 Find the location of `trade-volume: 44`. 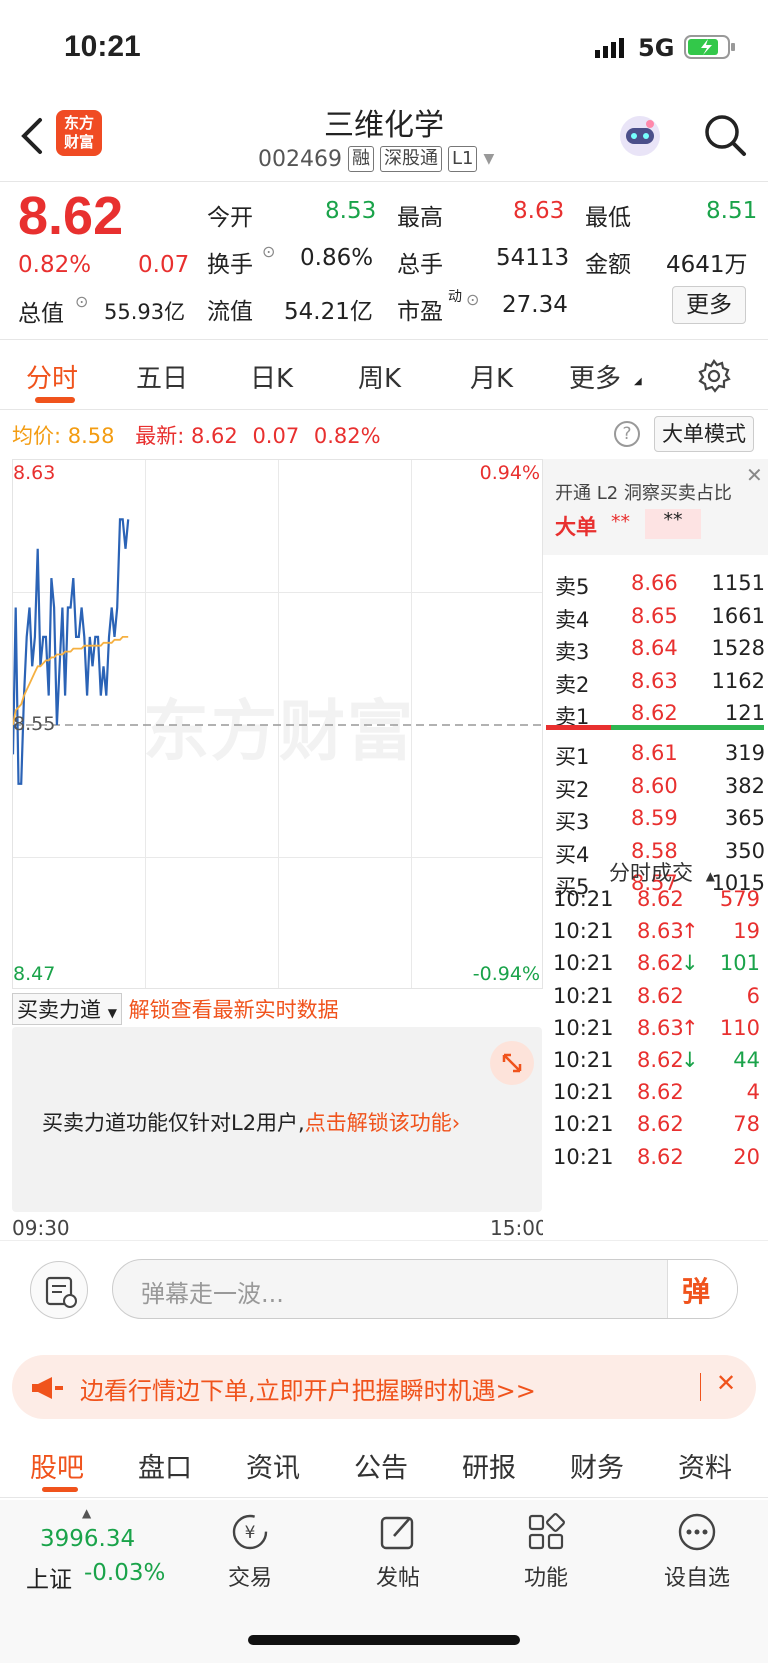

trade-volume: 44 is located at coordinates (746, 1060).